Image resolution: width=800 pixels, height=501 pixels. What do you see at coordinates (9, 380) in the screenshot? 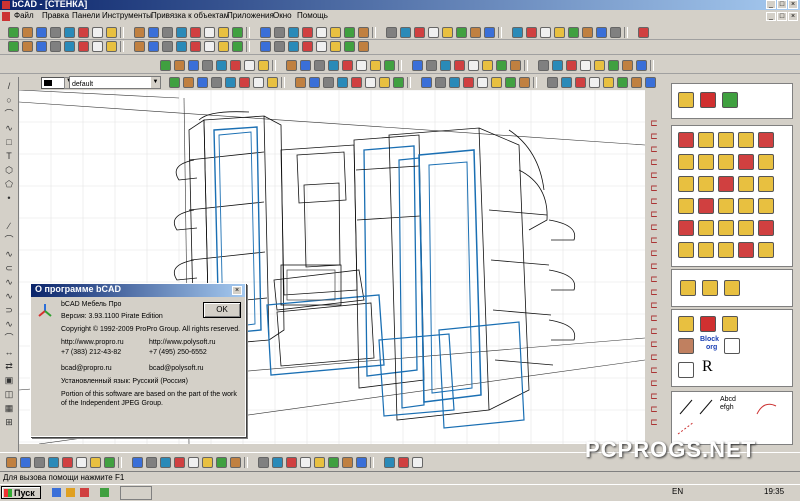
I see `draw-tool-icon: ▣` at bounding box center [9, 380].